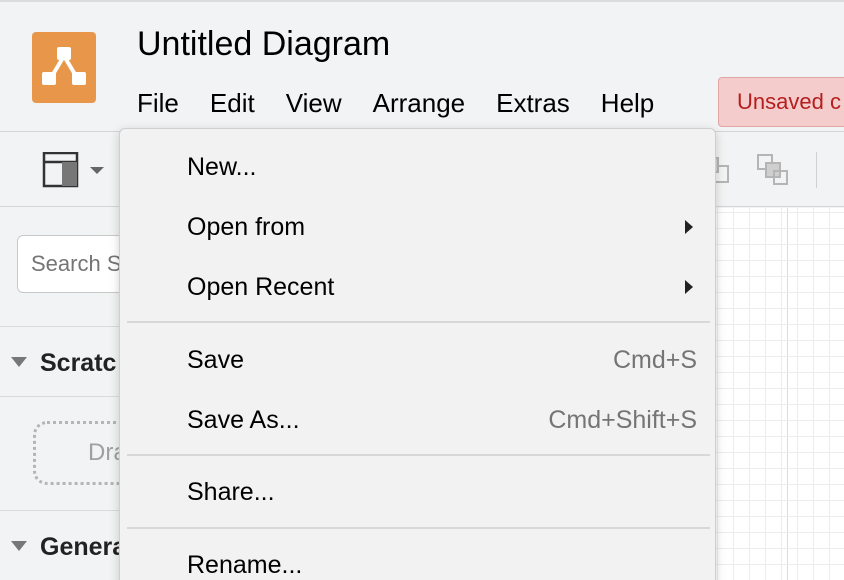  I want to click on menu-item-save: Save Cmd+S, so click(417, 360).